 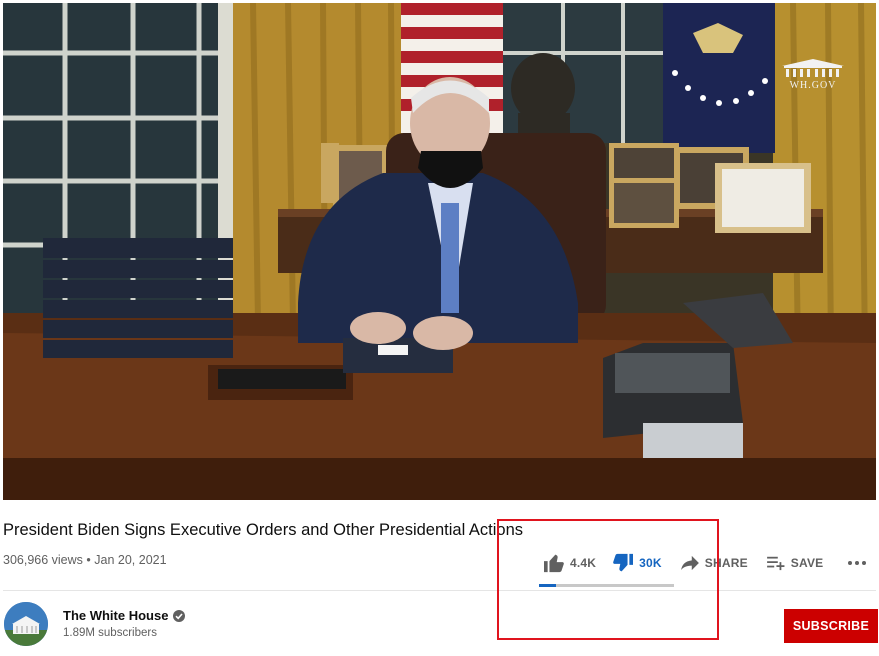 What do you see at coordinates (43, 560) in the screenshot?
I see `view-count: 306,966 views` at bounding box center [43, 560].